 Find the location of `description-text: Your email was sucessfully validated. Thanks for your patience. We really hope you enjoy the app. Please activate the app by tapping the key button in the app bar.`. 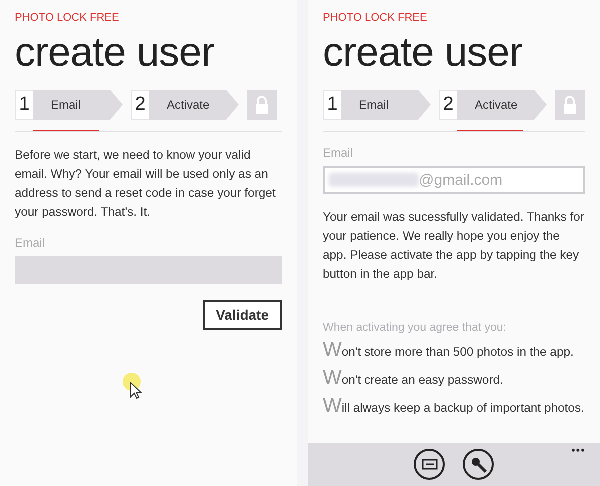

description-text: Your email was sucessfully validated. Thanks for your patience. We really hope you enjoy the app. Please activate the app by tapping the key button in the app bar. is located at coordinates (454, 246).